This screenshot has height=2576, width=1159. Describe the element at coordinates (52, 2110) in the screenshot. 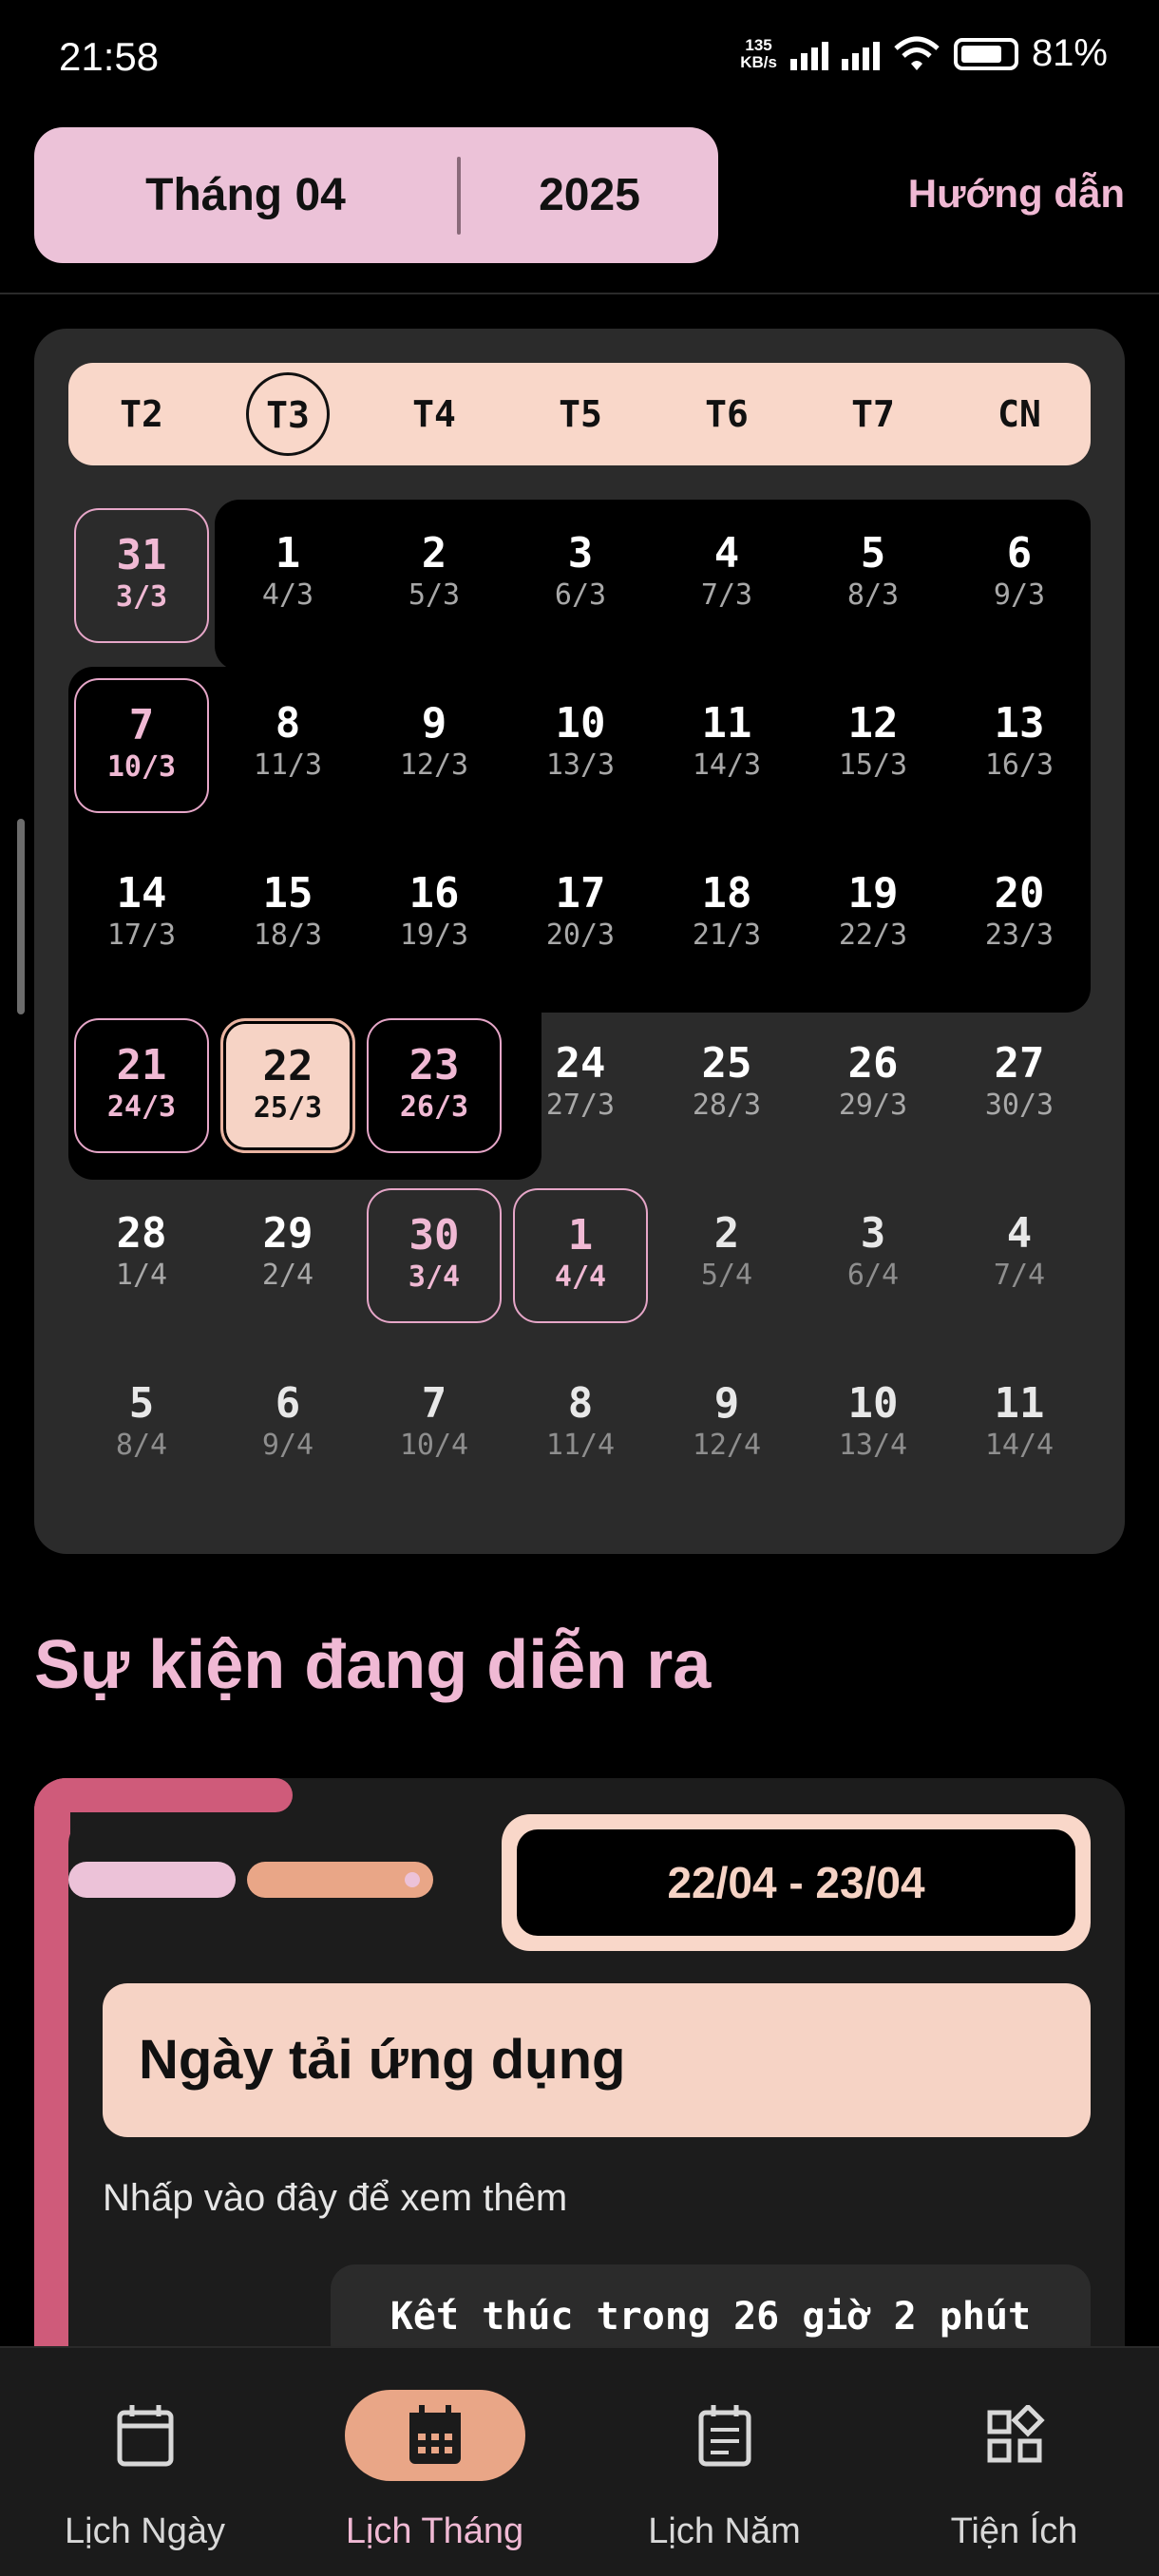

I see `event-accent-bar` at that location.